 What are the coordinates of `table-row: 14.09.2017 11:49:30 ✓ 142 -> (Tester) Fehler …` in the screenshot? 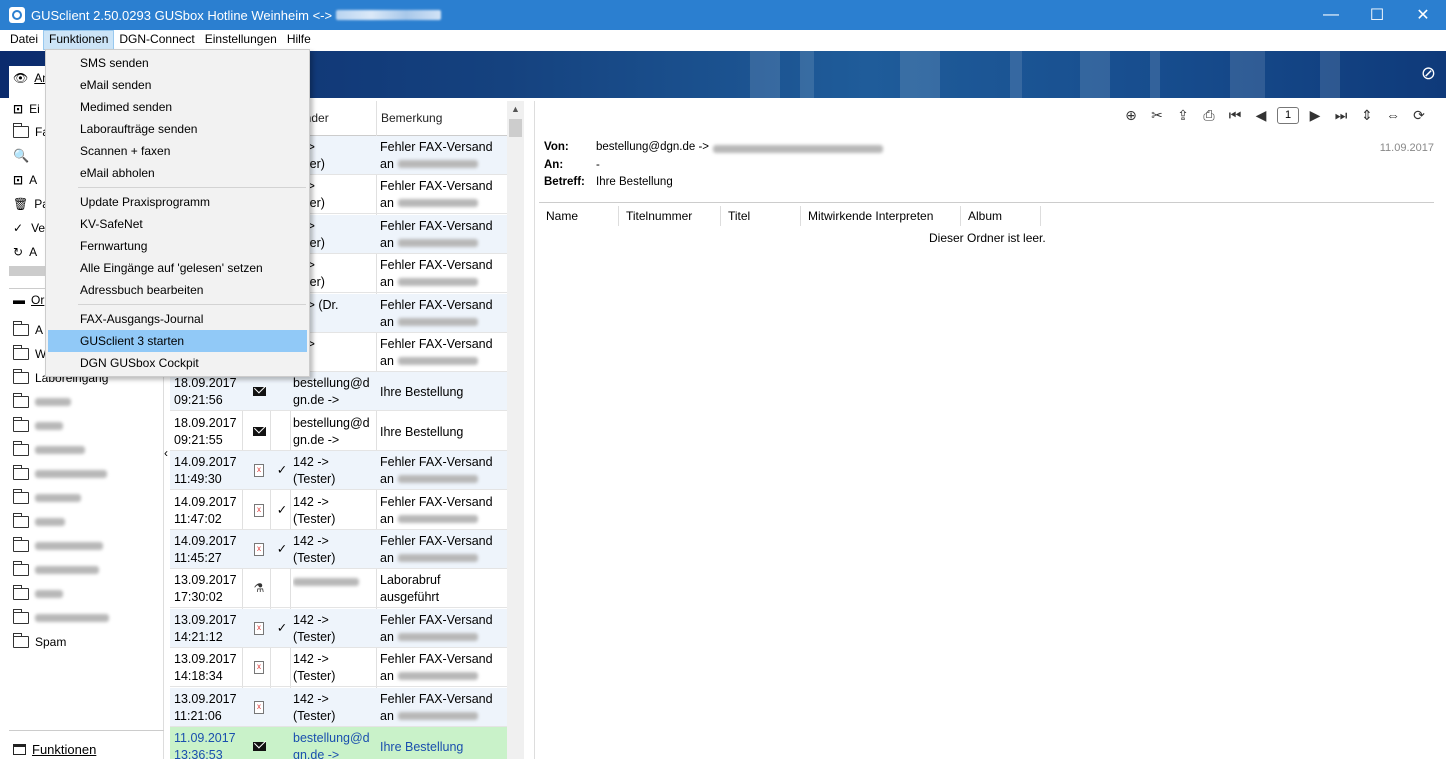 It's located at (338, 471).